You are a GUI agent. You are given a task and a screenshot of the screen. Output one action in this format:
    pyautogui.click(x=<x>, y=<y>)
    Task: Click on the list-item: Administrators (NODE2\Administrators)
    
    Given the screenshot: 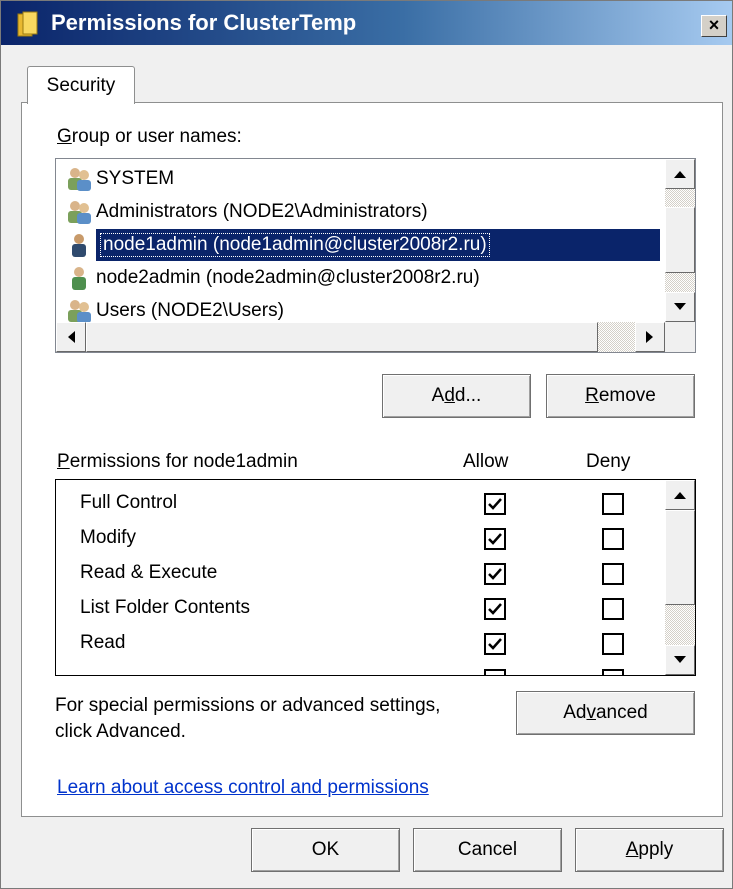 What is the action you would take?
    pyautogui.click(x=366, y=212)
    